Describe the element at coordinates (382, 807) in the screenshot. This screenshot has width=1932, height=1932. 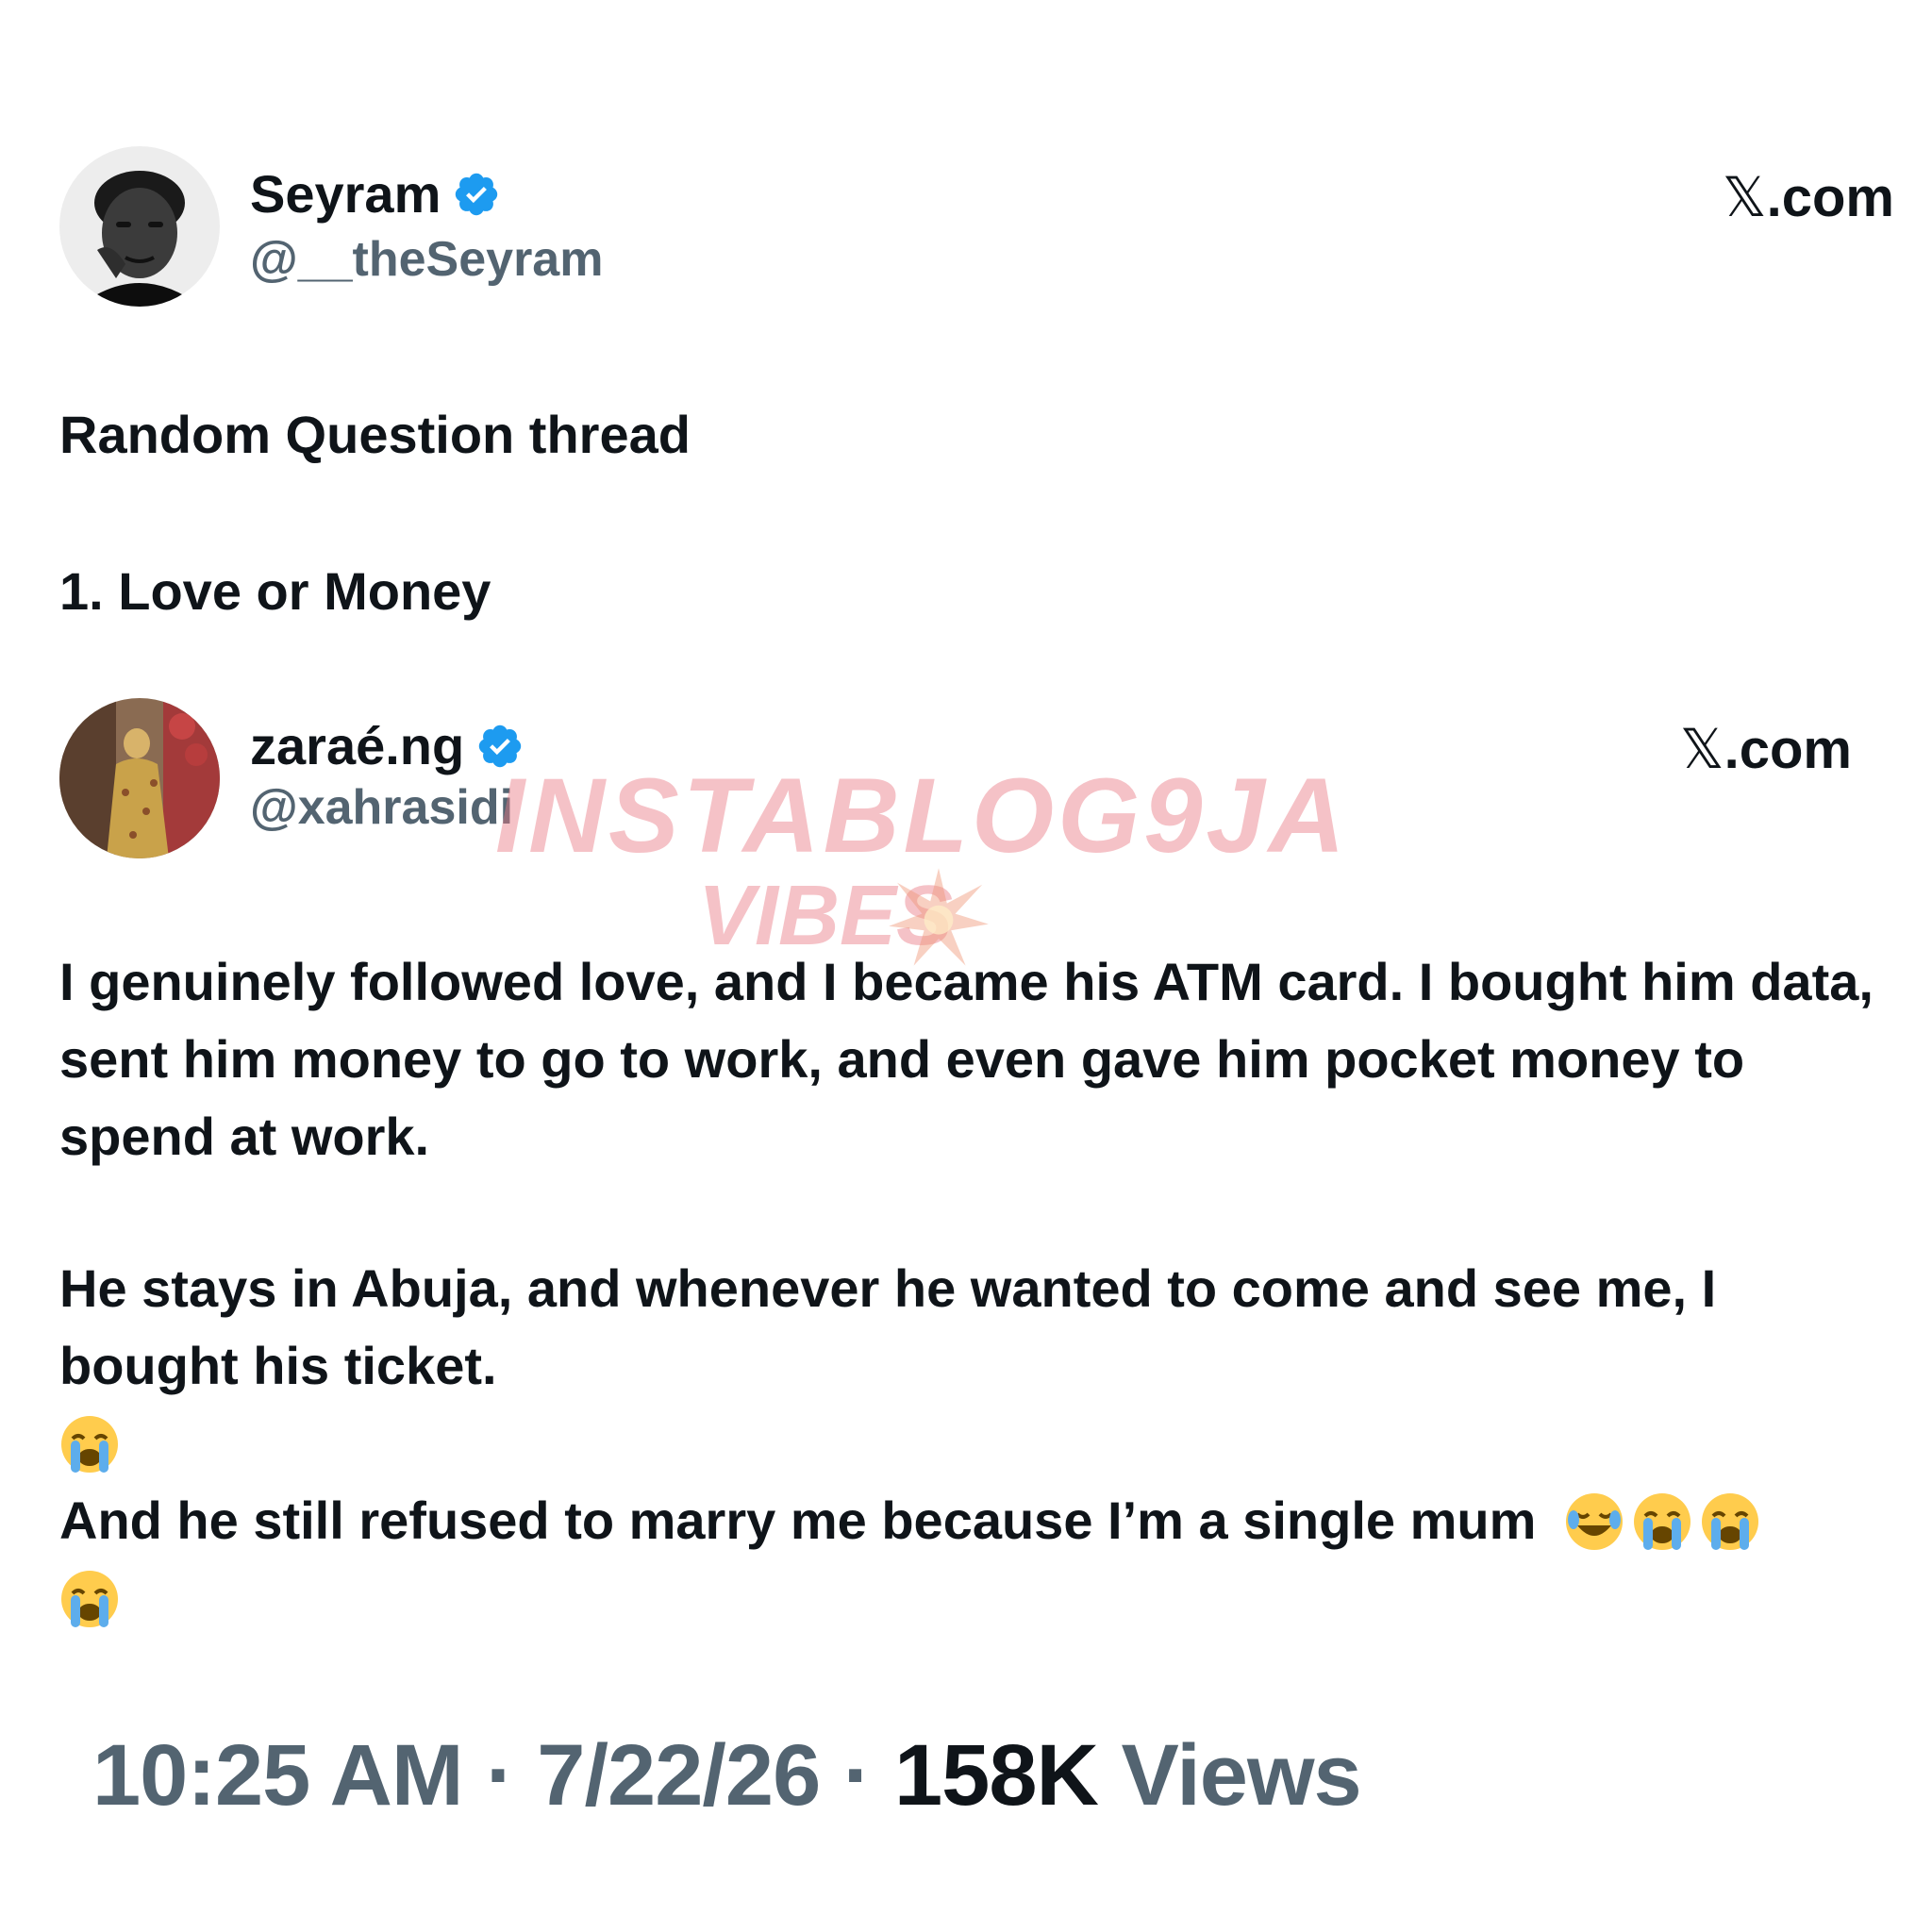
I see `author-handle: @xahrasidi` at that location.